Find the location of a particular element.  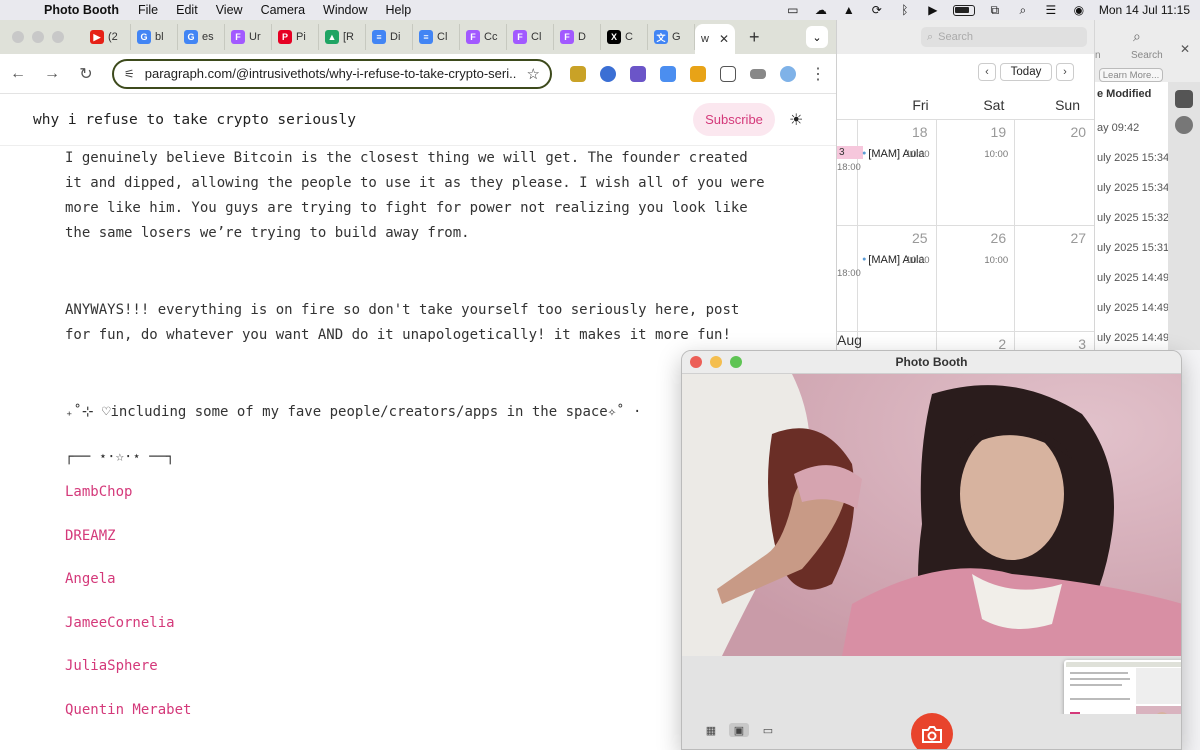

tab: Gbl is located at coordinates (154, 37).